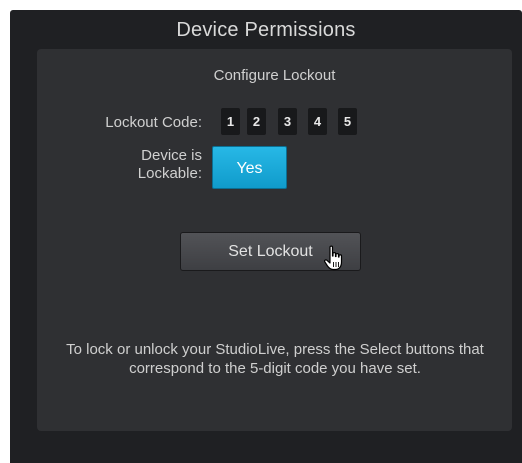  What do you see at coordinates (171, 155) in the screenshot?
I see `device-lockable-label-line1: Device is` at bounding box center [171, 155].